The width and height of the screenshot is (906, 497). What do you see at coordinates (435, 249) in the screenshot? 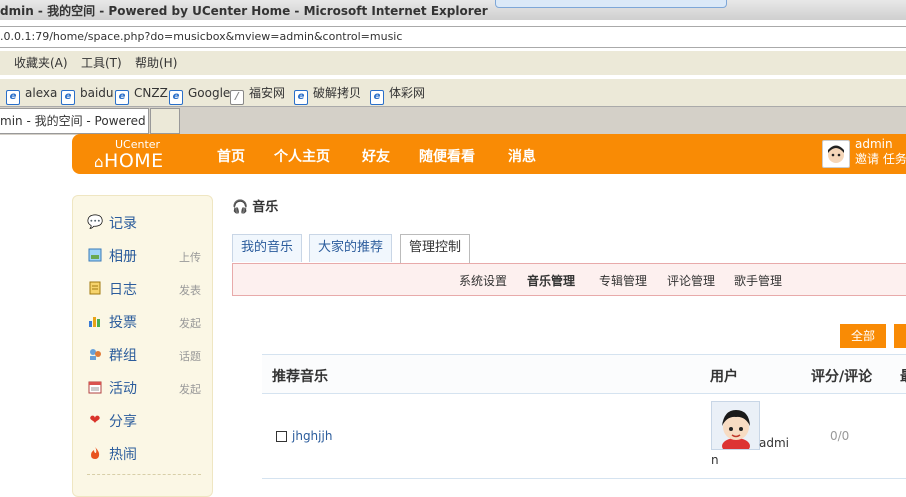
I see `tab-admin-control: 管理控制` at bounding box center [435, 249].